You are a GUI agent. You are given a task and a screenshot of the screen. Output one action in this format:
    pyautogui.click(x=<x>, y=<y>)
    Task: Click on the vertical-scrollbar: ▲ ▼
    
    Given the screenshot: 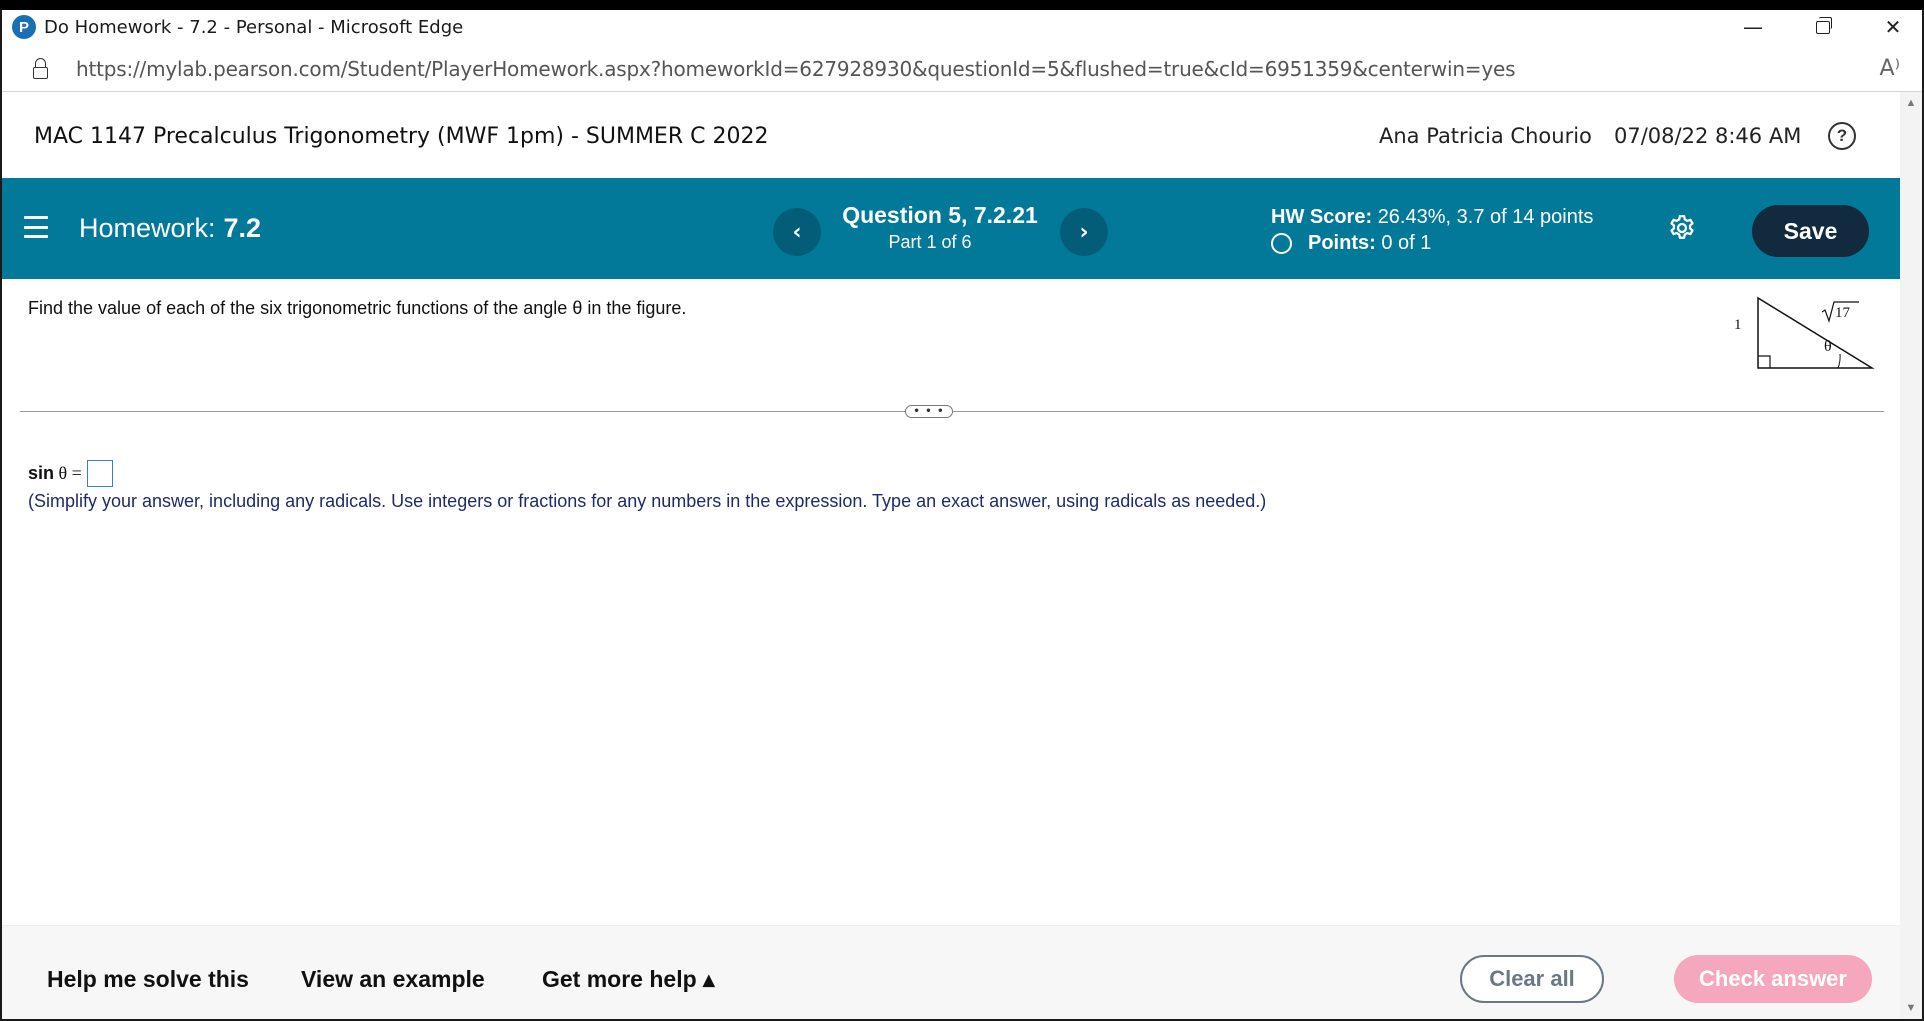 What is the action you would take?
    pyautogui.click(x=1911, y=555)
    